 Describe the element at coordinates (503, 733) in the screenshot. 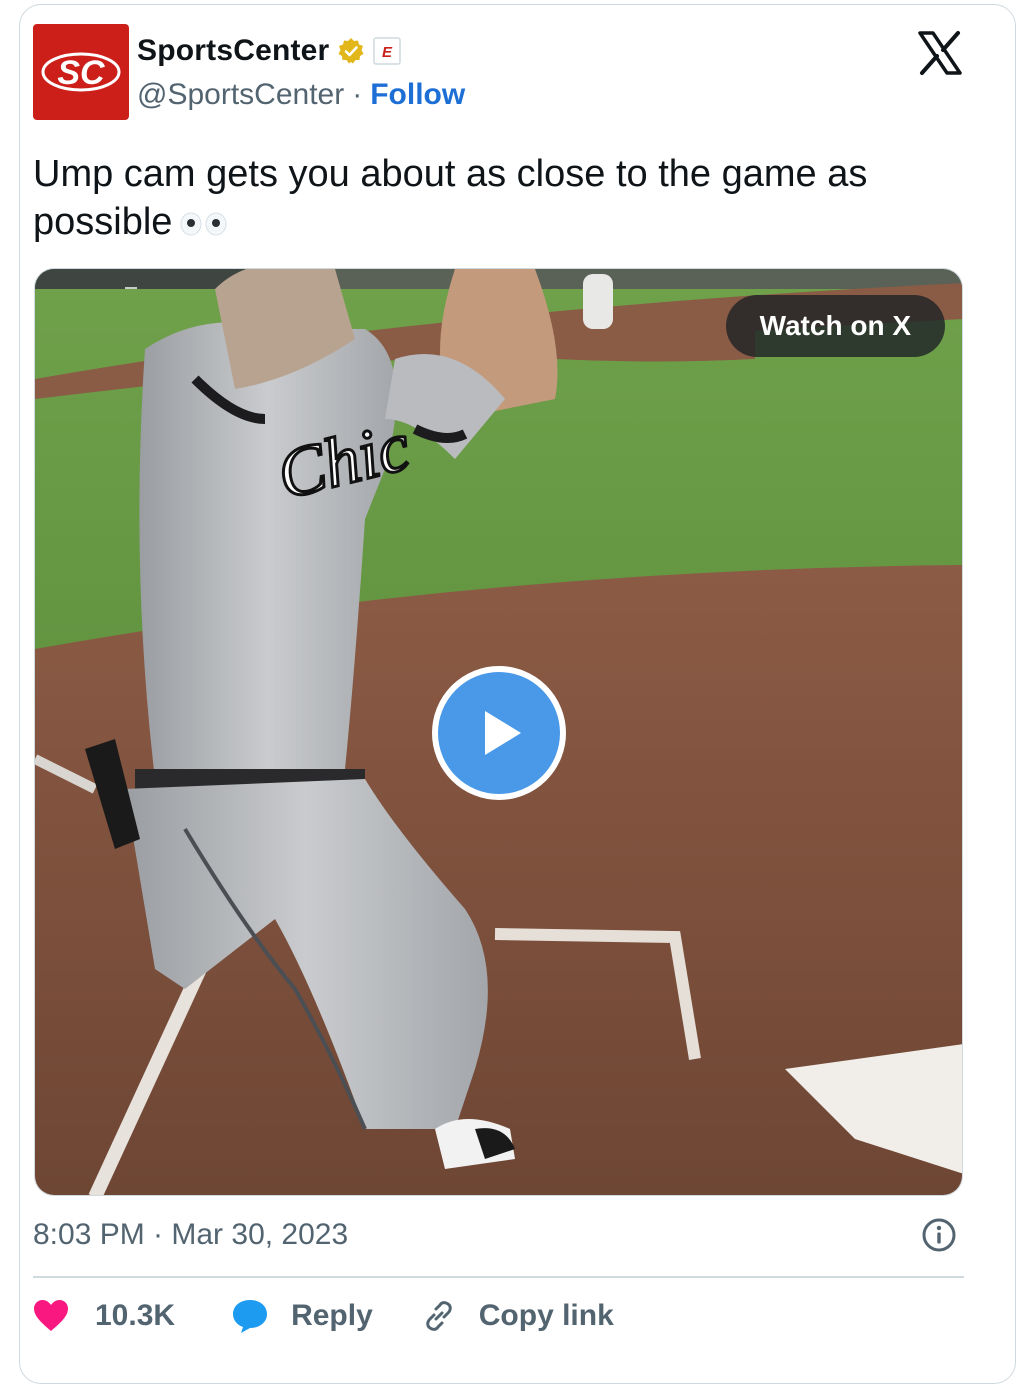

I see `play-icon` at that location.